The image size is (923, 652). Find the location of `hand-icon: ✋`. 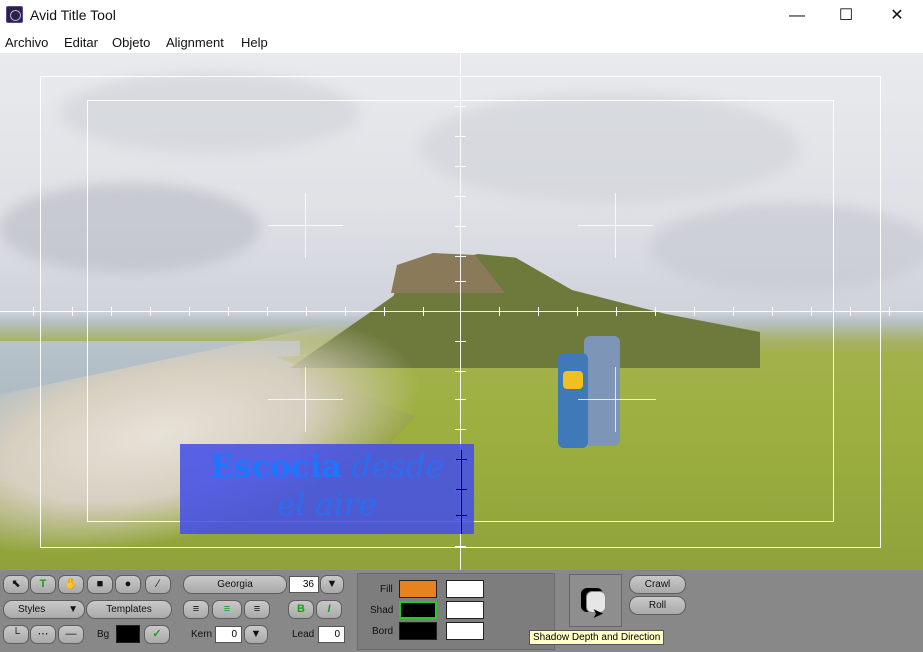

hand-icon: ✋ is located at coordinates (71, 584).